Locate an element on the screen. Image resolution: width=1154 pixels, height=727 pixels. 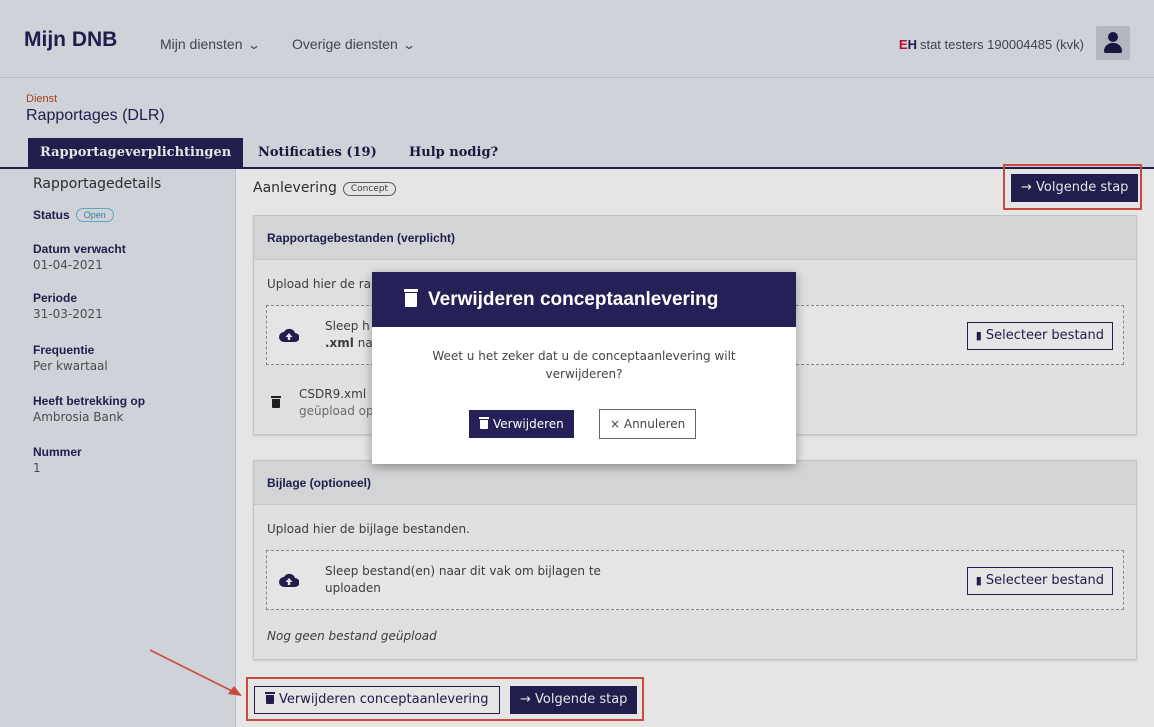
dialog-header: Verwijderen conceptaanlevering is located at coordinates (584, 299).